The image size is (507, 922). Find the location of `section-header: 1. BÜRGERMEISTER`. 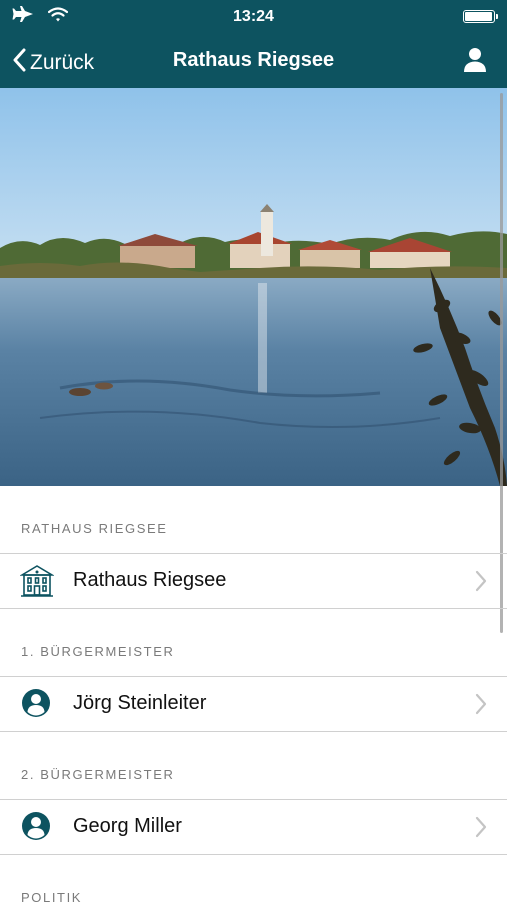

section-header: 1. BÜRGERMEISTER is located at coordinates (98, 651).